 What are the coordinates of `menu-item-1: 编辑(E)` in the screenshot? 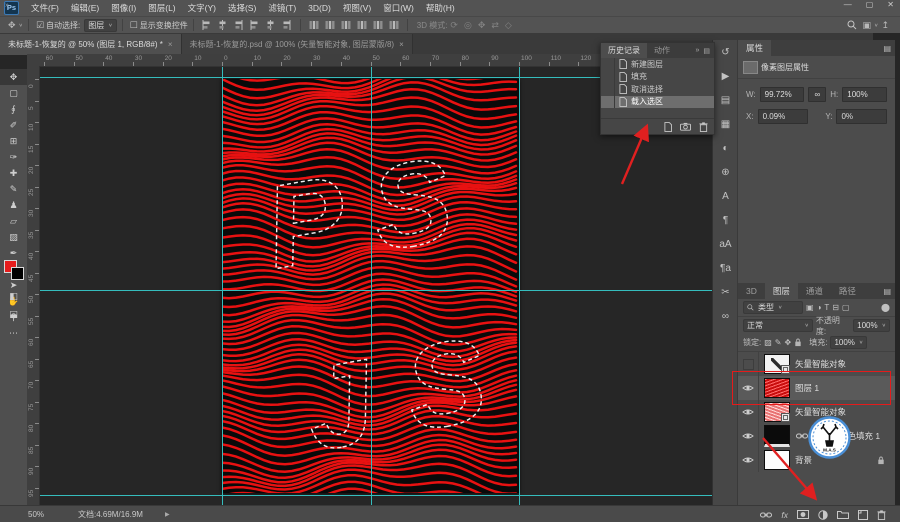 It's located at (85, 8).